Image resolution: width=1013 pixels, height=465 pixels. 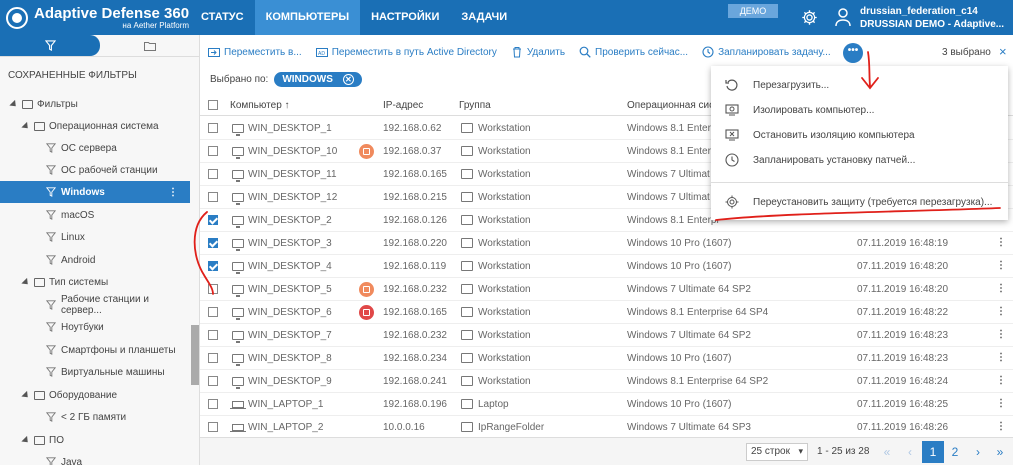 I want to click on tree-item-mobile: Смартфоны и планшеты, so click(x=95, y=350).